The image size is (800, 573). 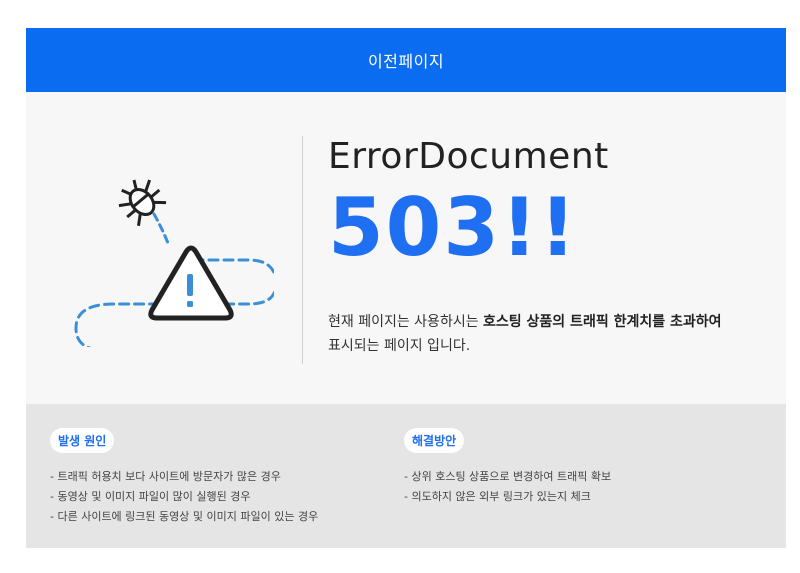 I want to click on dashed-path, so click(x=161, y=230).